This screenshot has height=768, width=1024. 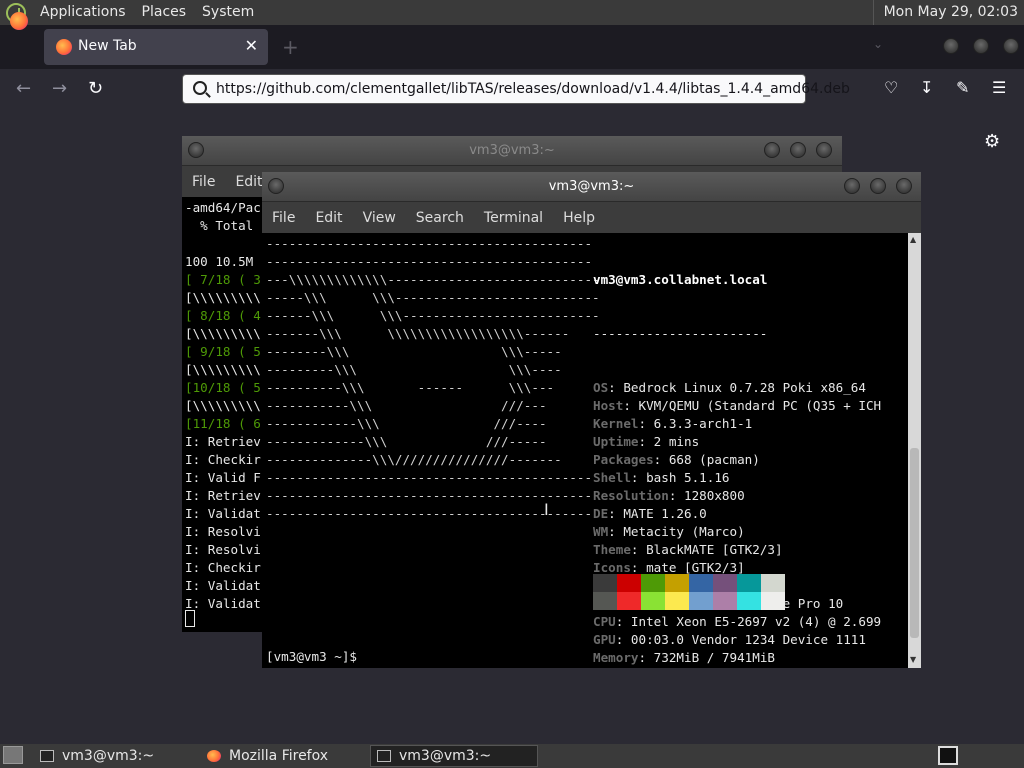 I want to click on taskbar-item-firefox: Mozilla Firefox, so click(x=284, y=756).